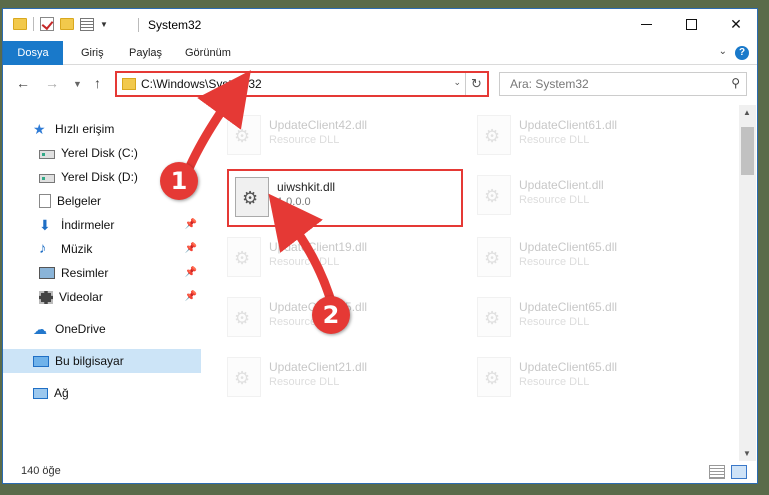  Describe the element at coordinates (85, 273) in the screenshot. I see `nav-item-label: Resimler` at that location.